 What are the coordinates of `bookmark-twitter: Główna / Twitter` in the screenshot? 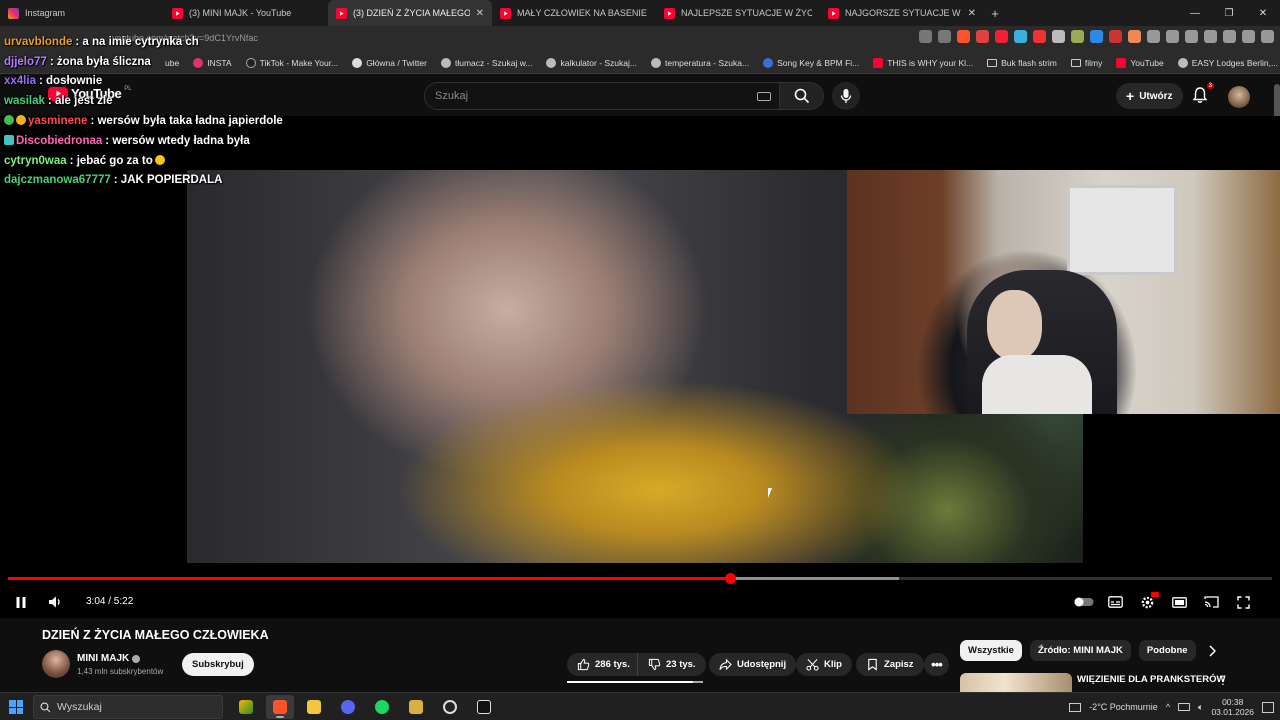 It's located at (389, 62).